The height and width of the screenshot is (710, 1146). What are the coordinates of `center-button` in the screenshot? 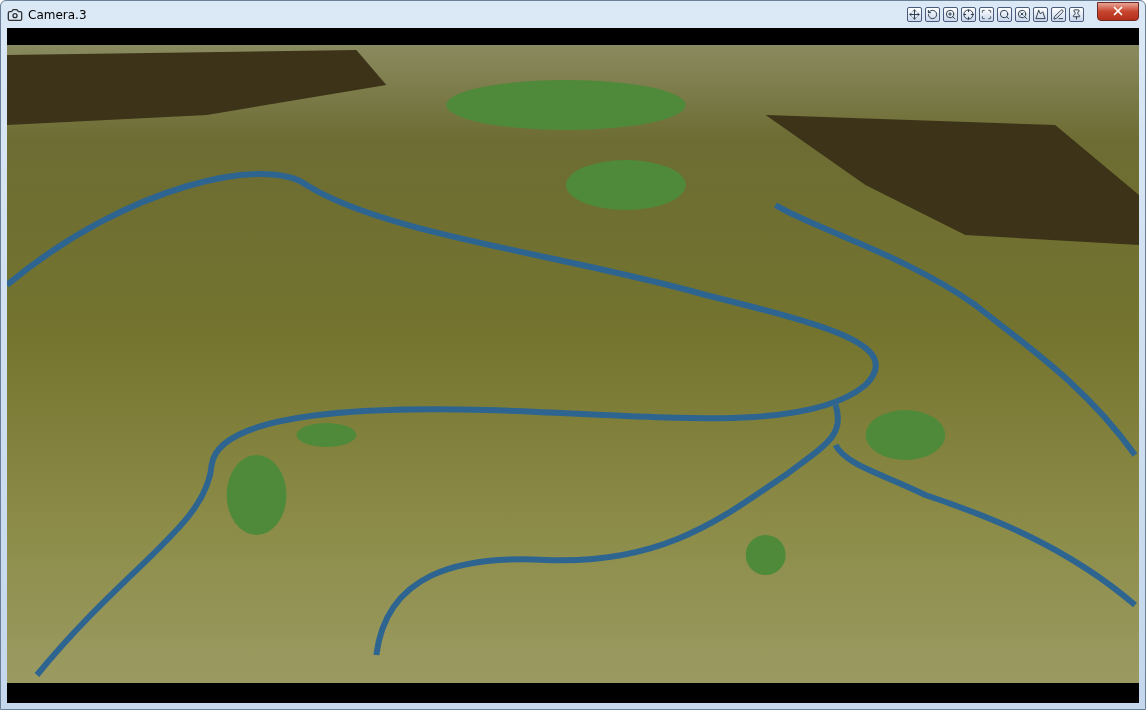 It's located at (968, 14).